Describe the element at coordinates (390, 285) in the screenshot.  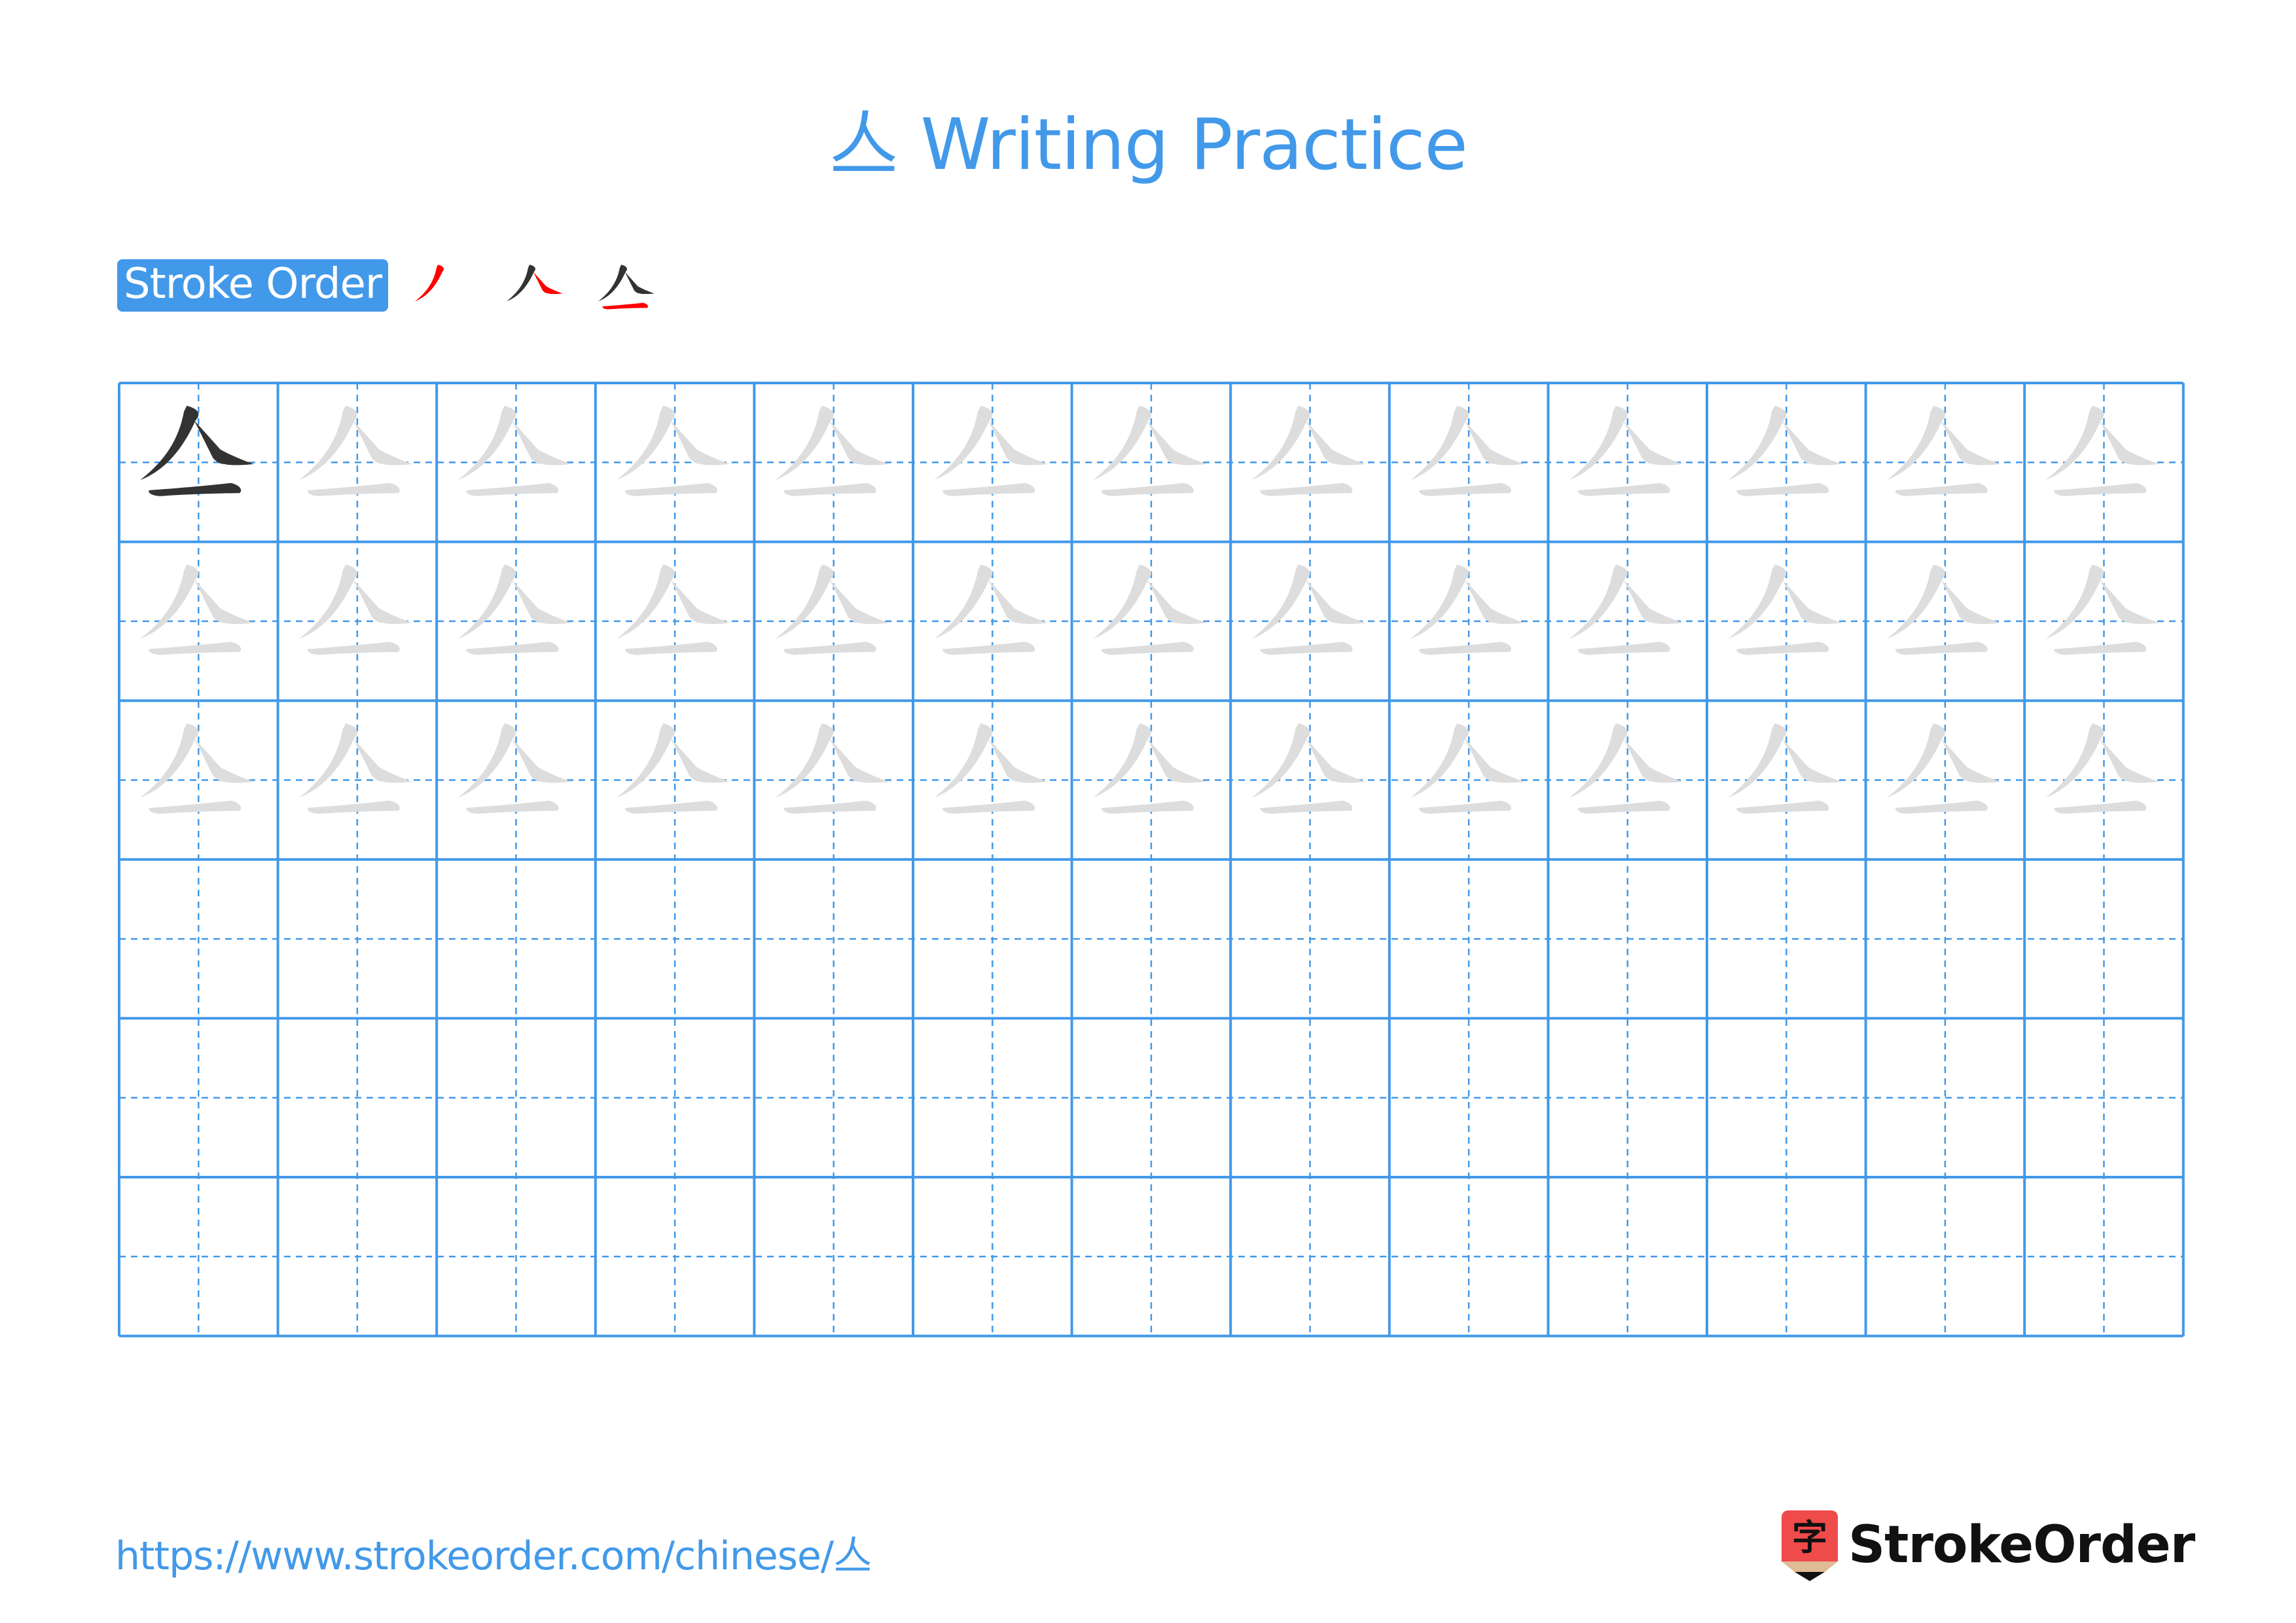
I see `stroke-order-row: Stroke Order` at that location.